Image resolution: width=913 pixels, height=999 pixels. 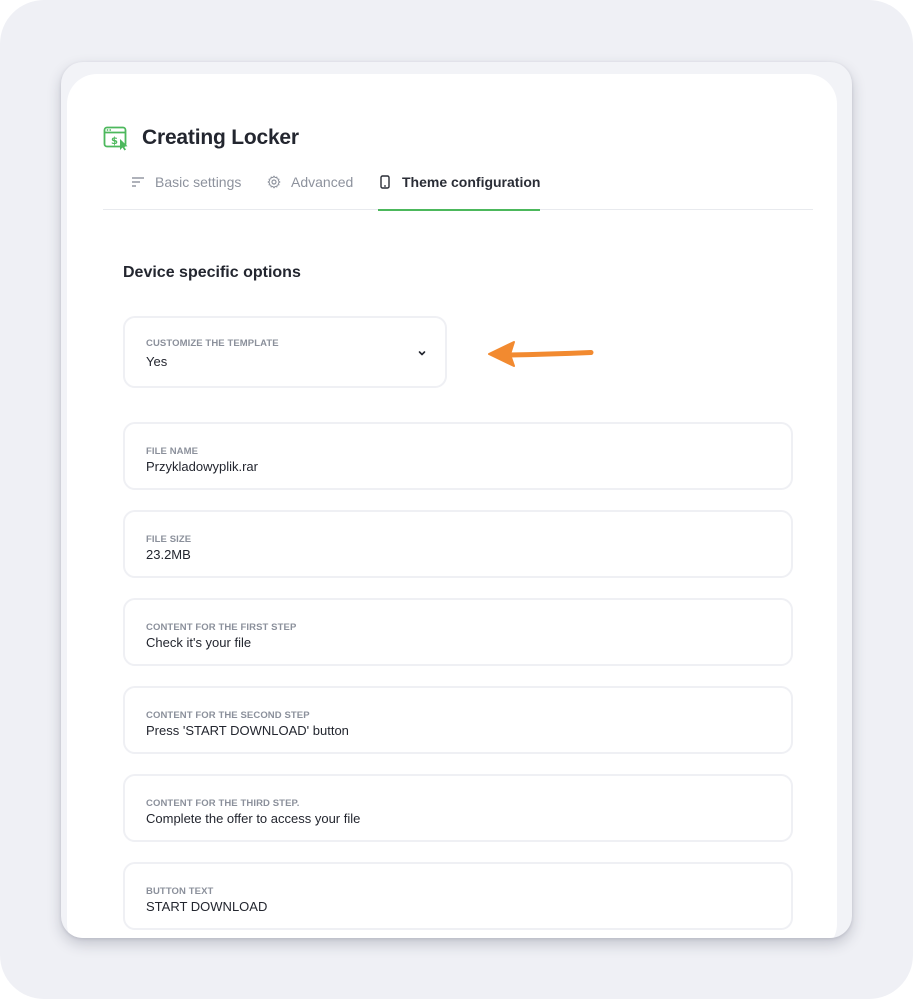 I want to click on annotation-arrow-icon, so click(x=541, y=354).